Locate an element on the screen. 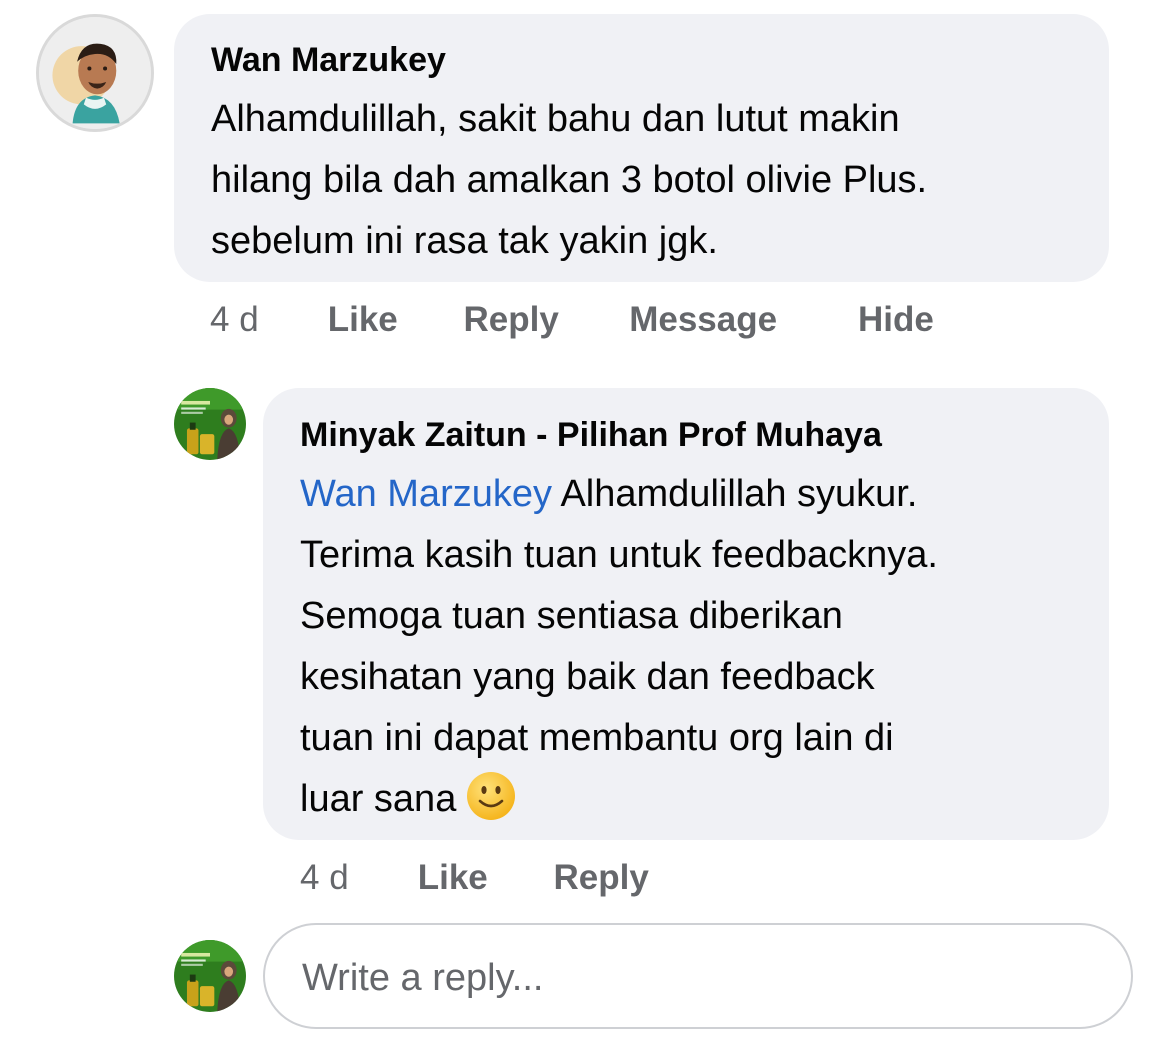 Image resolution: width=1169 pixels, height=1050 pixels. man-portrait-icon is located at coordinates (95, 73).